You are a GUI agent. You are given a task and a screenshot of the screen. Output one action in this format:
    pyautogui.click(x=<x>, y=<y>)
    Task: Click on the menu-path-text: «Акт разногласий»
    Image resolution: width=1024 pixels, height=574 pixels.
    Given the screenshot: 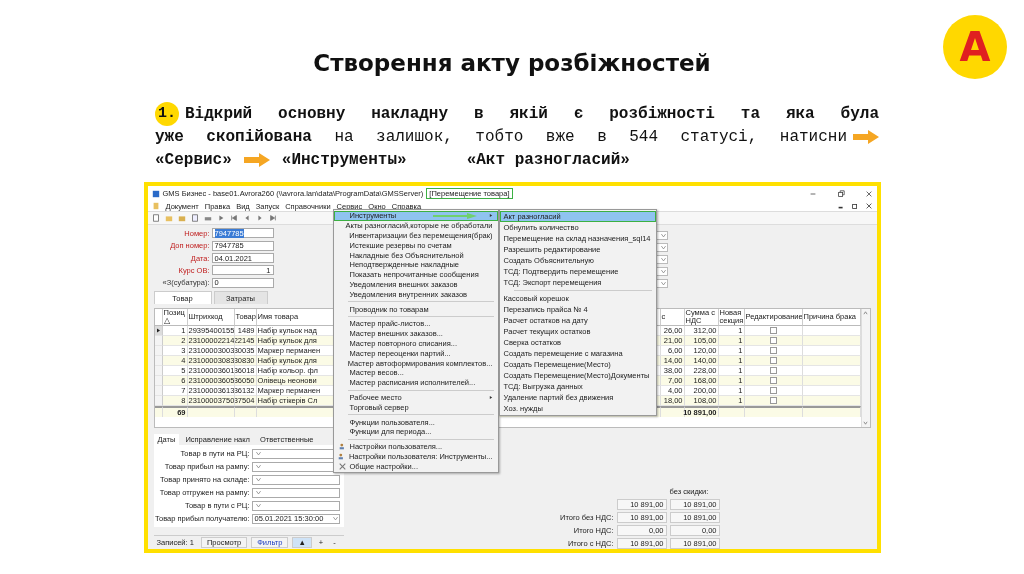 What is the action you would take?
    pyautogui.click(x=548, y=159)
    